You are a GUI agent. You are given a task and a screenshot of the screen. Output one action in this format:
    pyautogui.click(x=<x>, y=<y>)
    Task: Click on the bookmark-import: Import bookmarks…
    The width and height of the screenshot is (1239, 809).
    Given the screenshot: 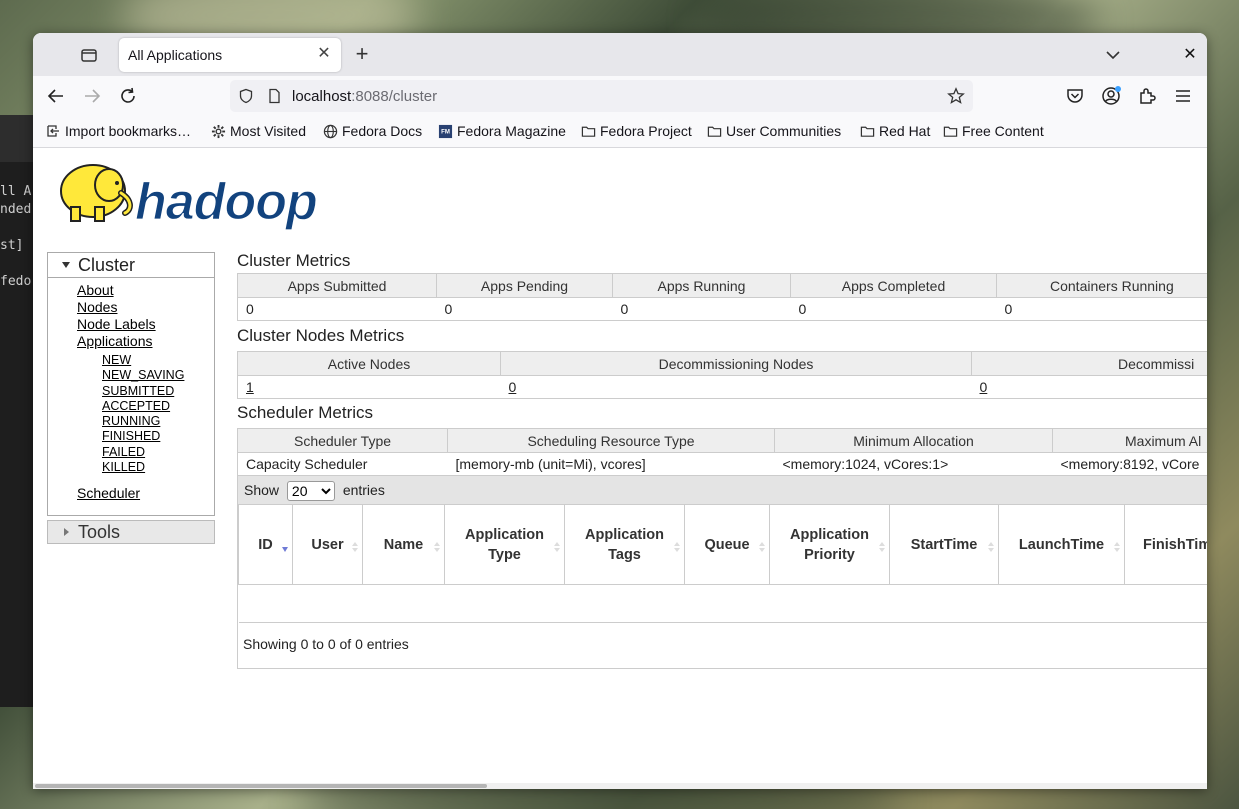 What is the action you would take?
    pyautogui.click(x=118, y=131)
    